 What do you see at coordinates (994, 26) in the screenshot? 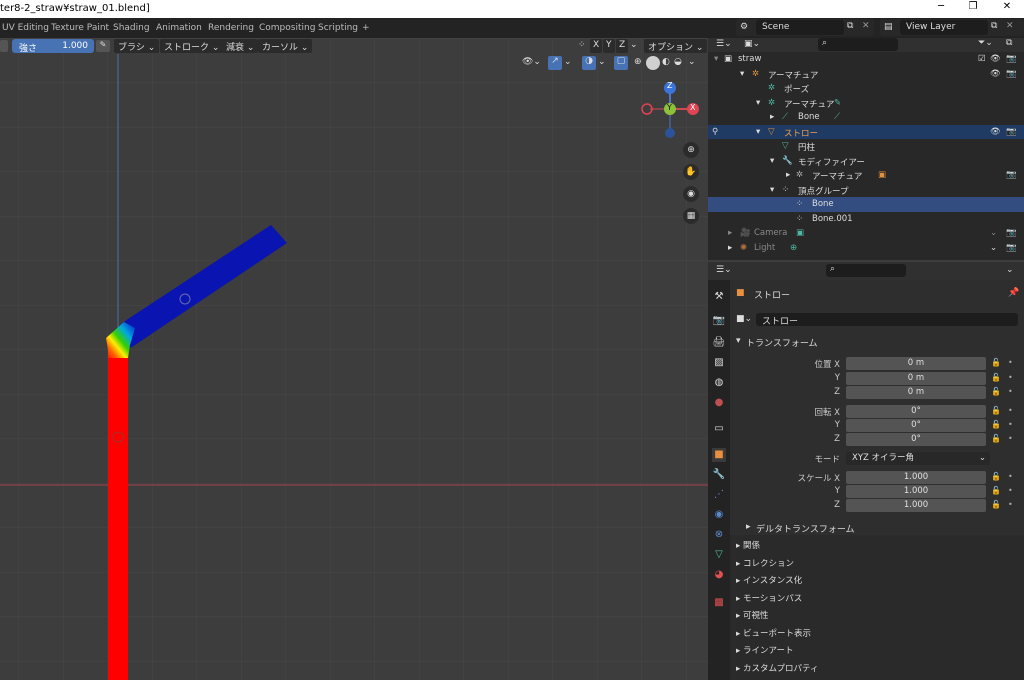
I see `new-view-layer-icon: ⧉` at bounding box center [994, 26].